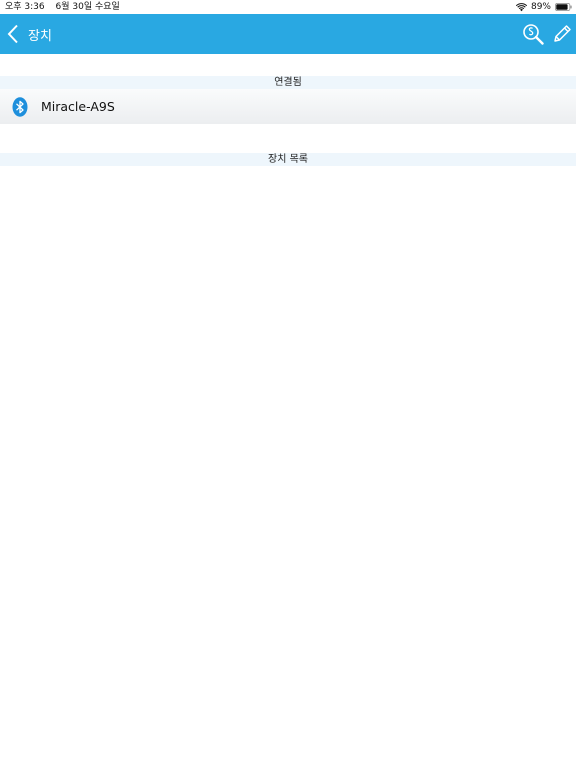  I want to click on navigation-bar: 장치, so click(288, 34).